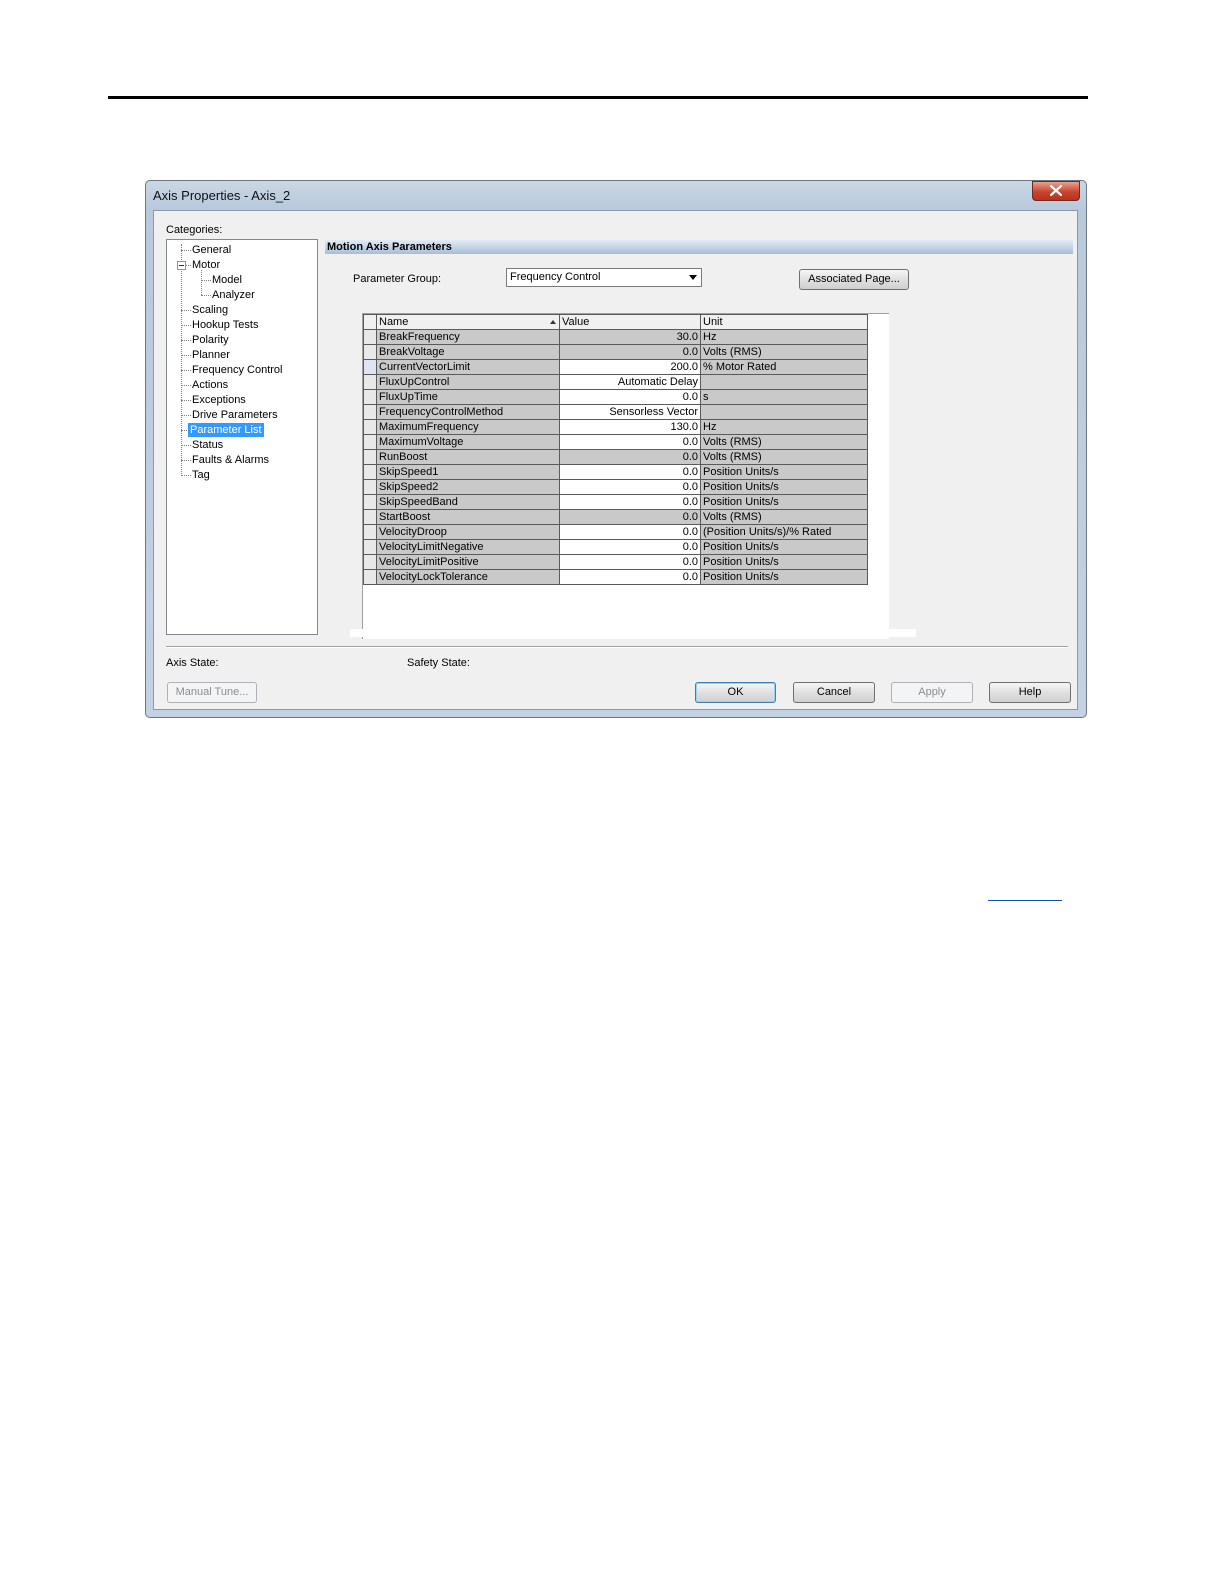 This screenshot has height=1584, width=1224. Describe the element at coordinates (210, 310) in the screenshot. I see `tree-item-scaling: Scaling` at that location.